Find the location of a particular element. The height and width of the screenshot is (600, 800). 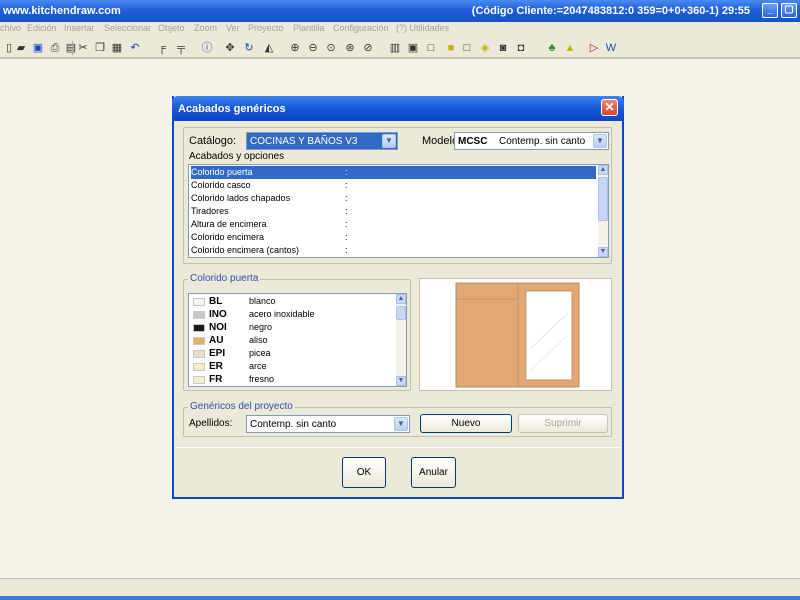

surname-dropdown-icon: ▼ is located at coordinates (401, 424).